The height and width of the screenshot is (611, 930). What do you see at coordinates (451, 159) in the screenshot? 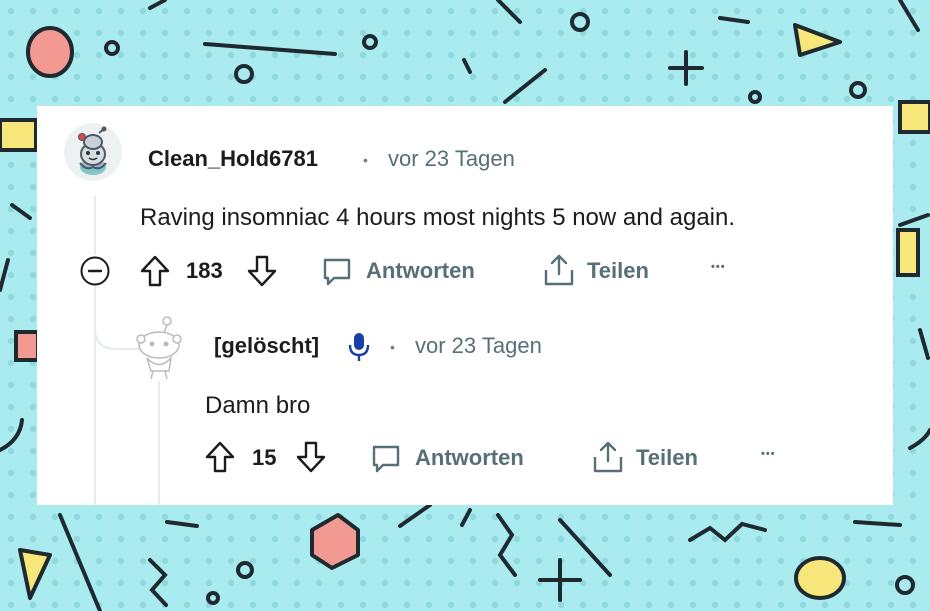
I see `comment-timestamp: vor 23 Tagen` at bounding box center [451, 159].